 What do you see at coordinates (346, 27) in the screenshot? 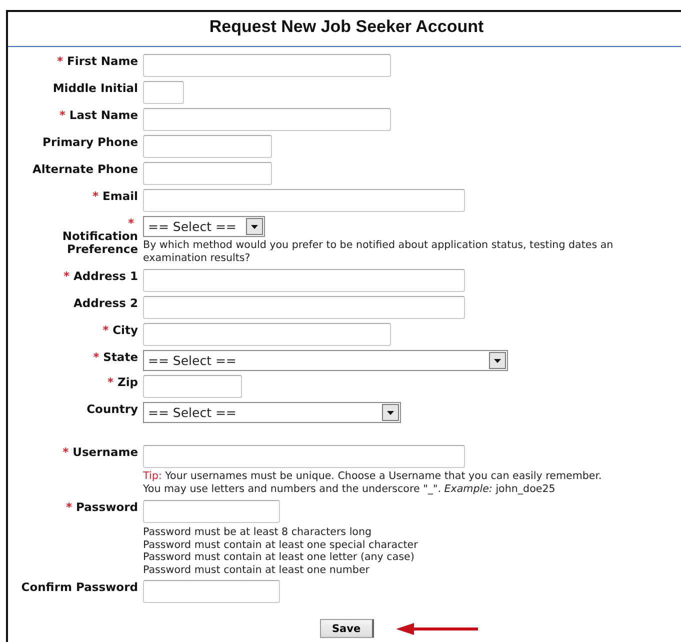
I see `form-title: Request New Job Seeker Account` at bounding box center [346, 27].